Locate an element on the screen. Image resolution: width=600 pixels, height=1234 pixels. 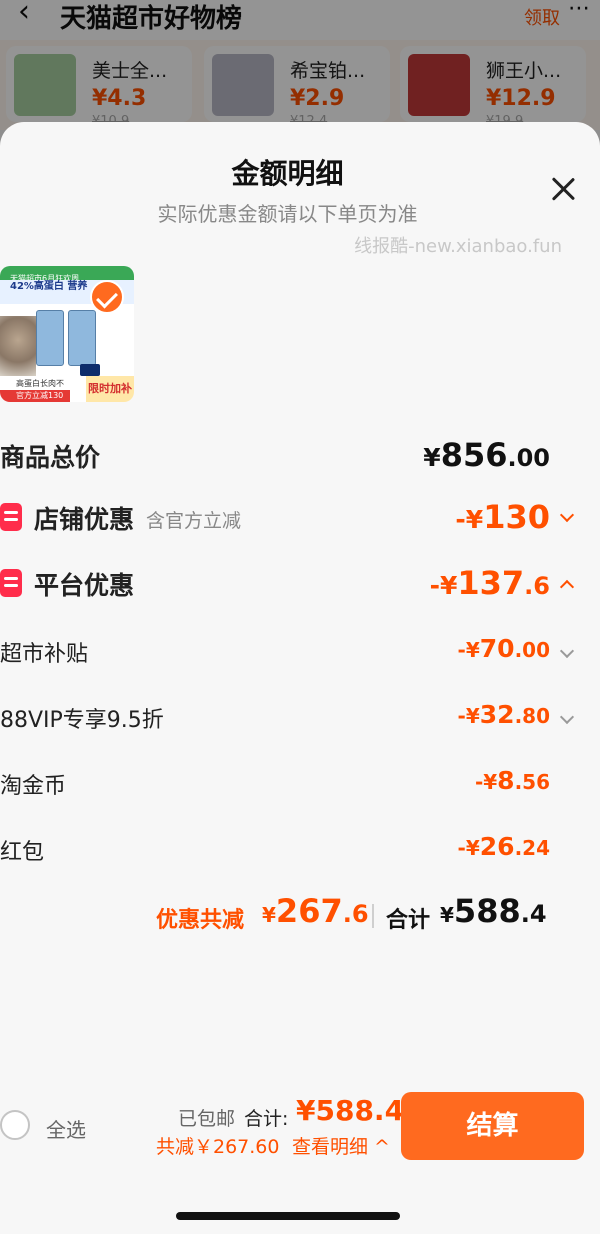
taojinbi-amount: -¥8.56 is located at coordinates (512, 780).